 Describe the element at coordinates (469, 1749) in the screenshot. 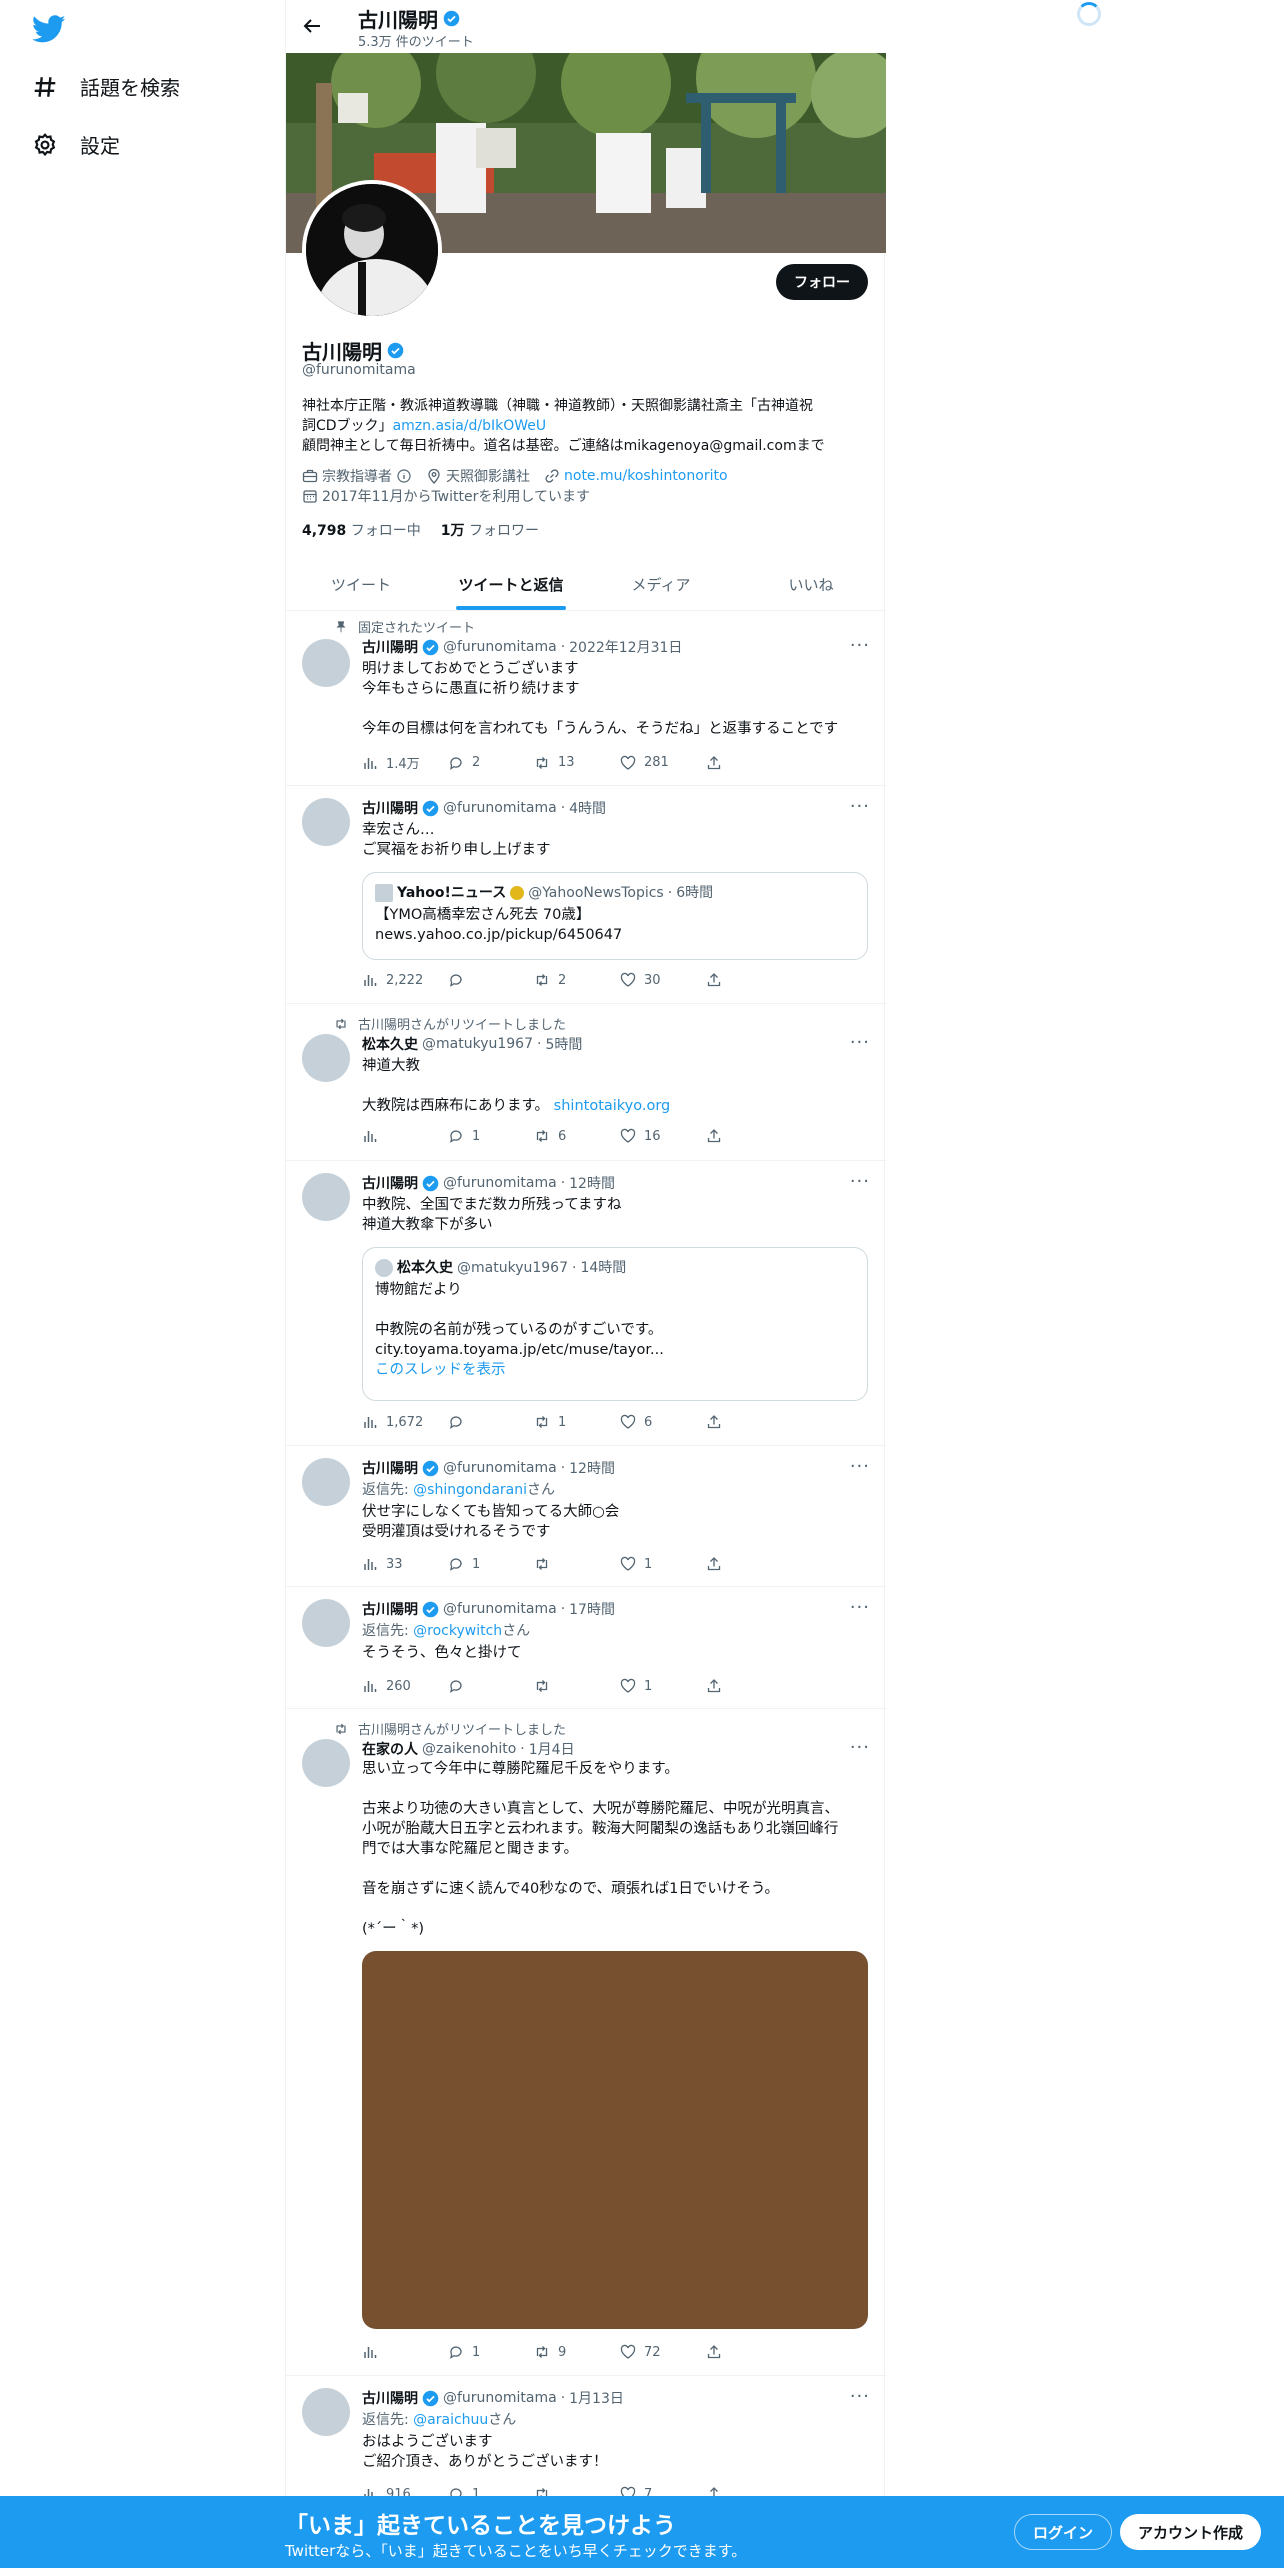

I see `author-handle: @zaikenohito` at that location.